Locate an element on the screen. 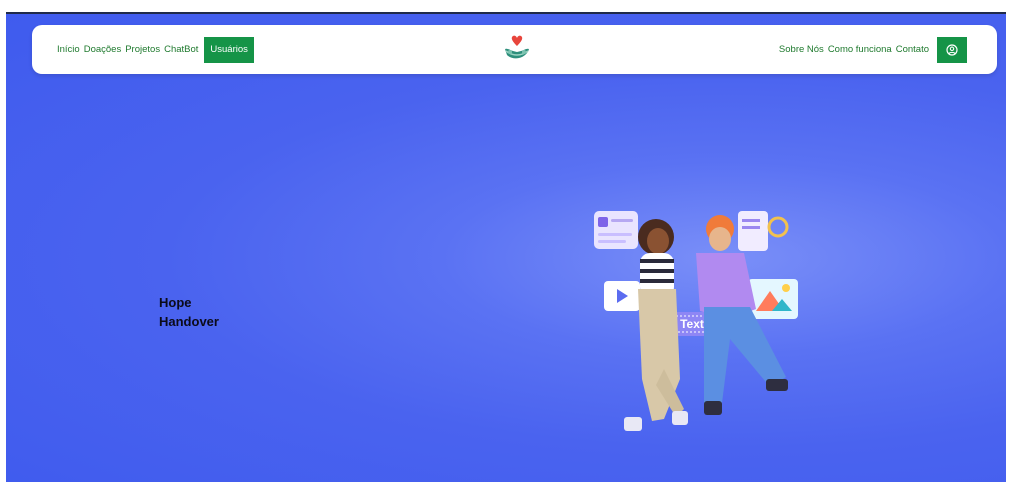 The image size is (1011, 484). user-circle-icon is located at coordinates (952, 49).